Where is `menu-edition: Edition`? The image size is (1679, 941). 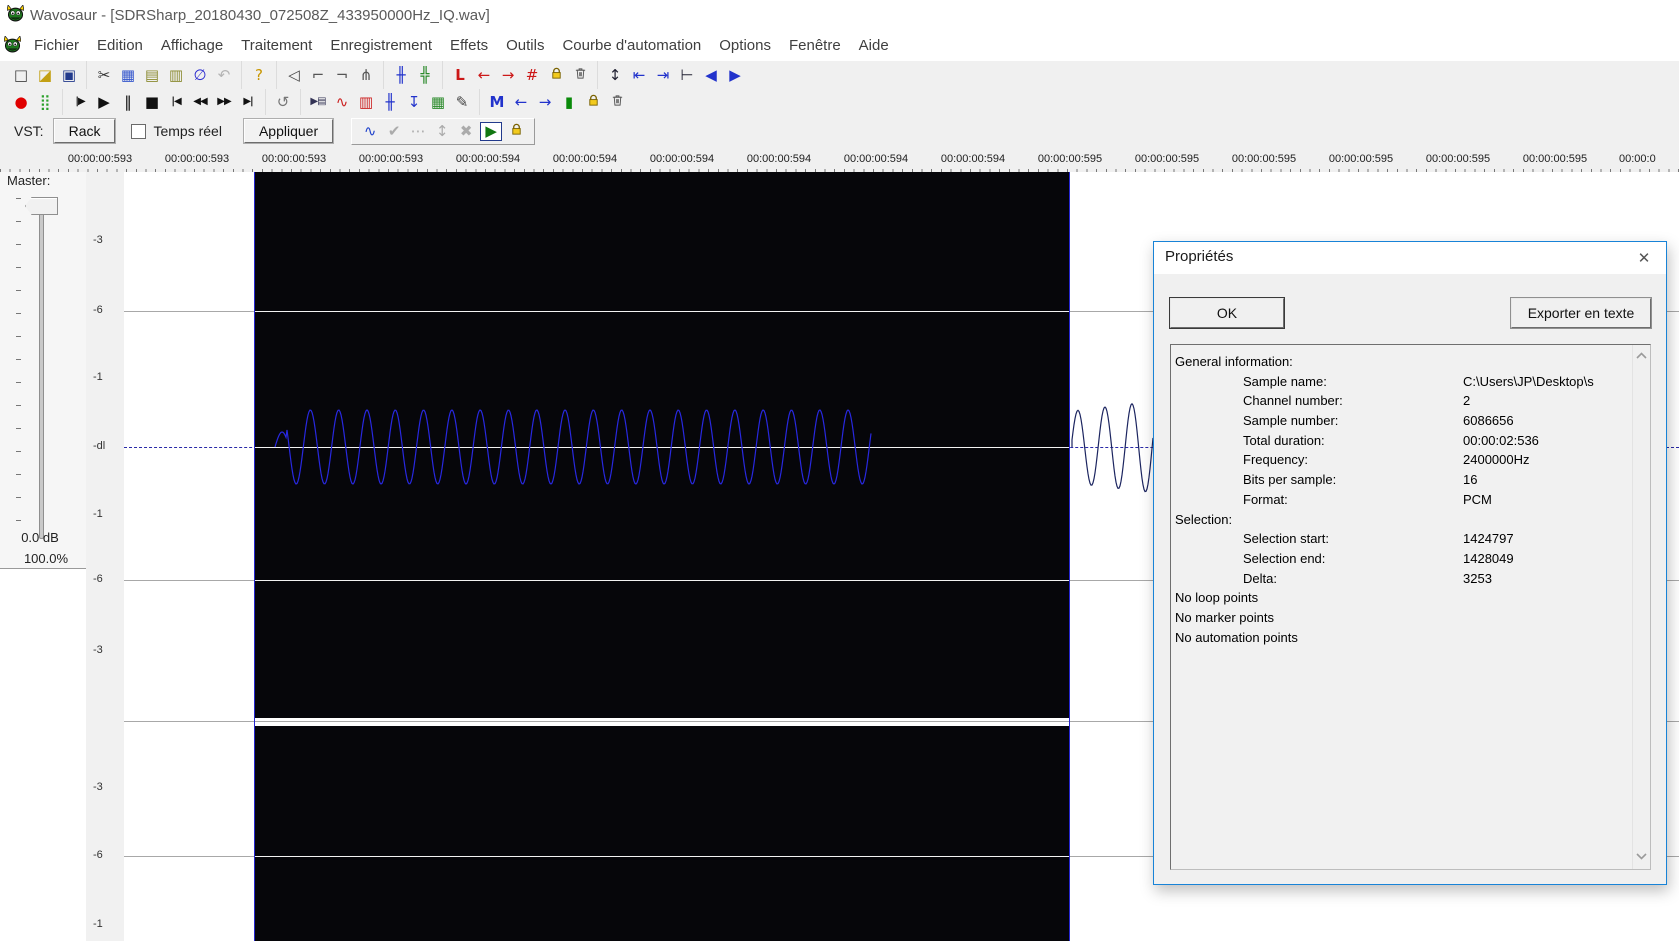
menu-edition: Edition is located at coordinates (120, 45).